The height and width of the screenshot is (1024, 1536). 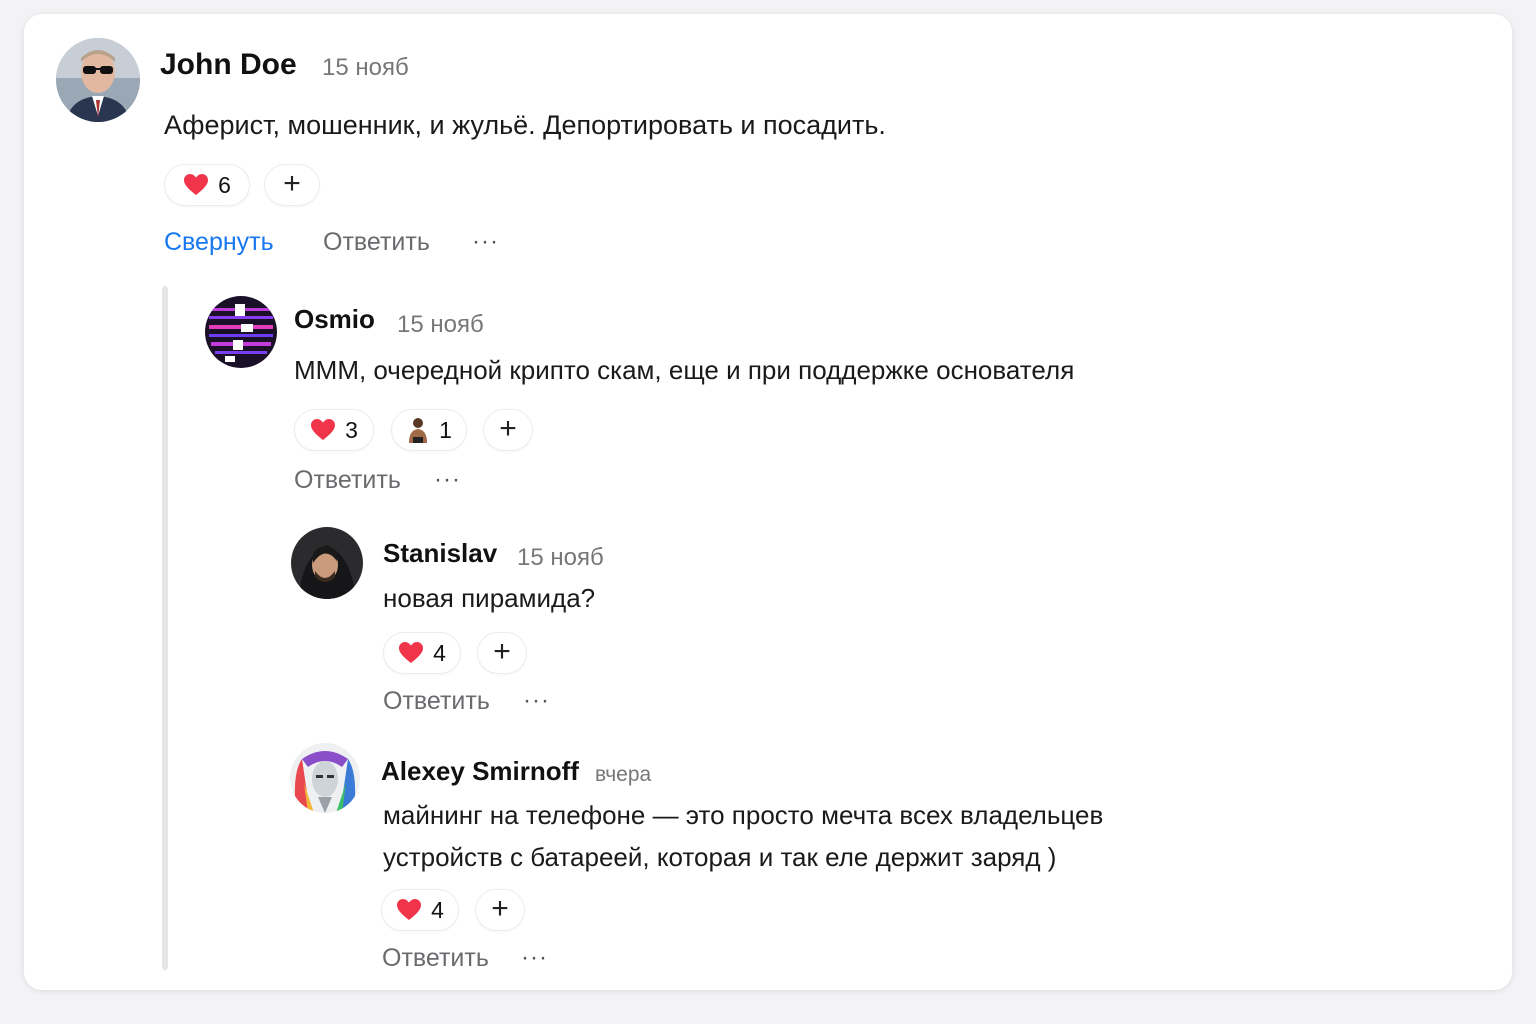 I want to click on reaction-count: 3, so click(x=351, y=429).